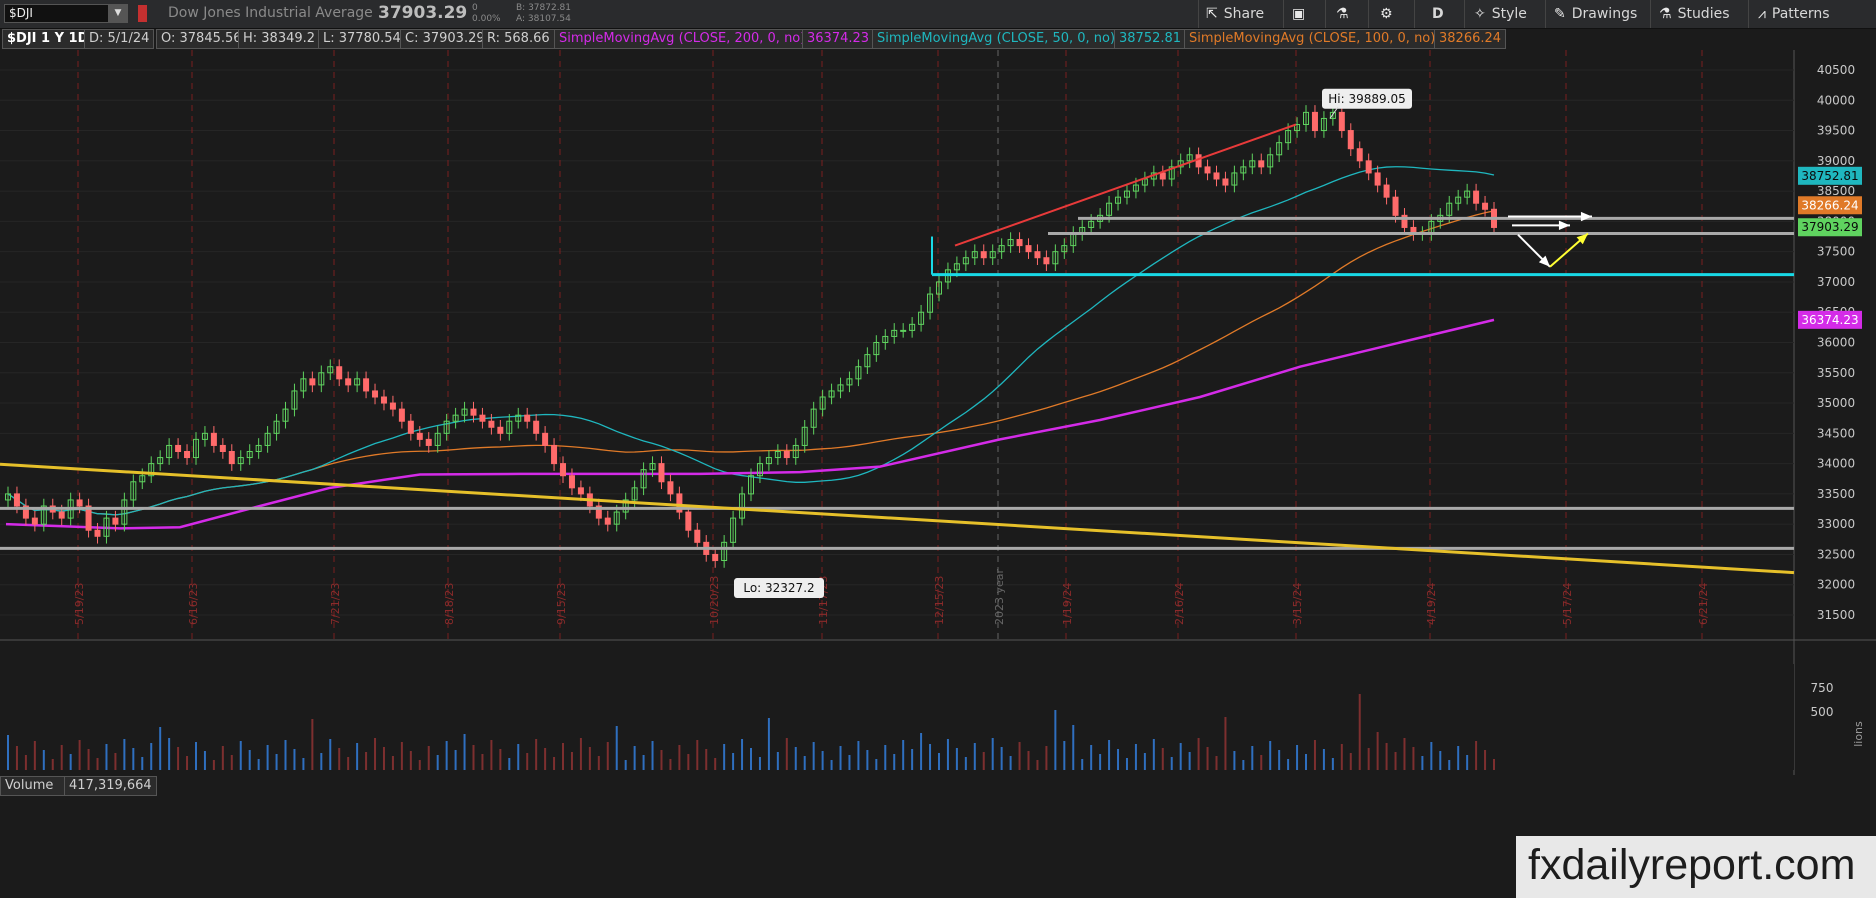  Describe the element at coordinates (48, 39) in the screenshot. I see `chart-title: $DJI 1 Y 1D` at that location.